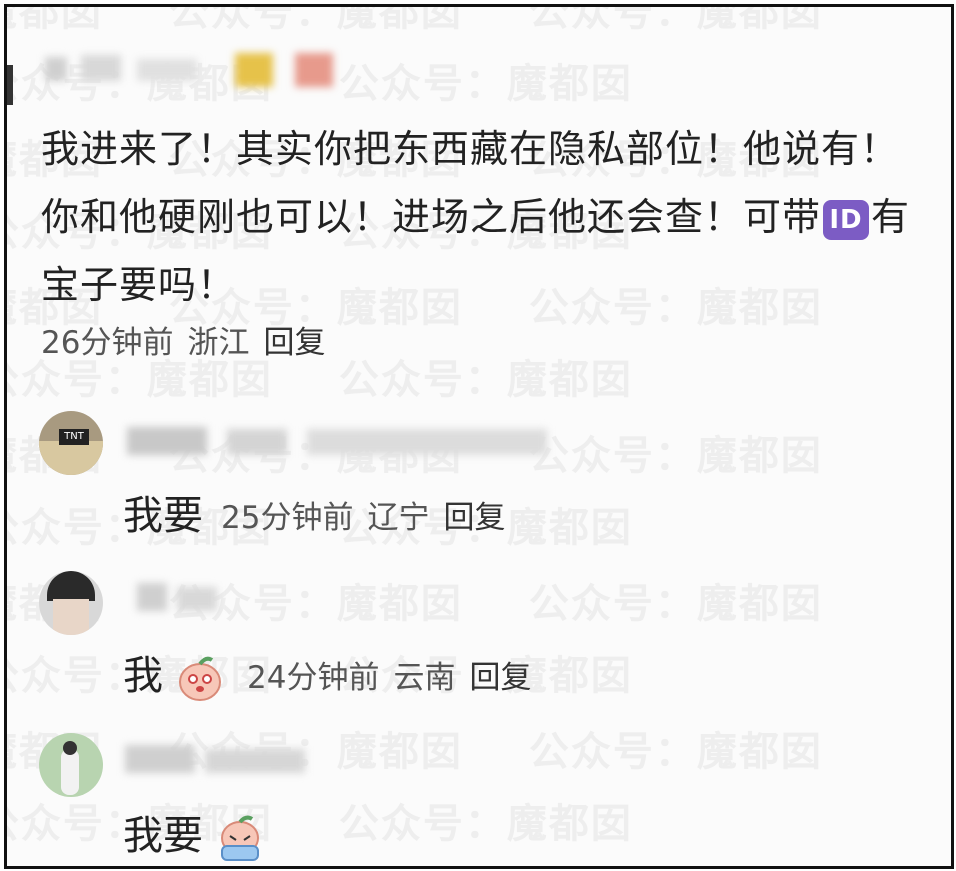 This screenshot has width=956, height=871. I want to click on crying-peach-icon, so click(240, 838).